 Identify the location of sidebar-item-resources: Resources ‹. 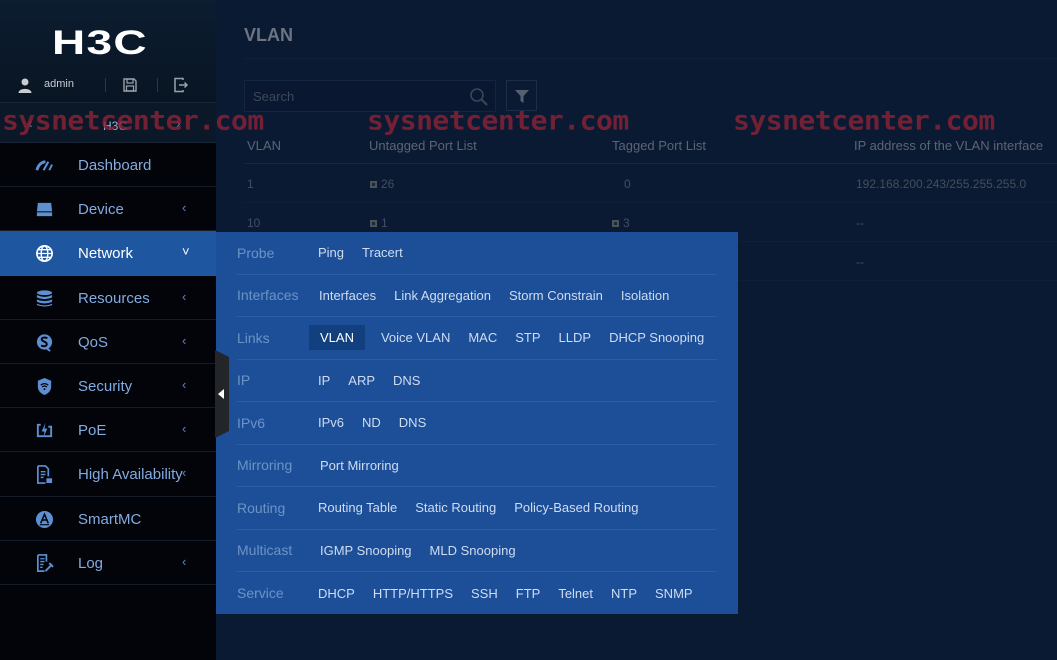
(108, 298).